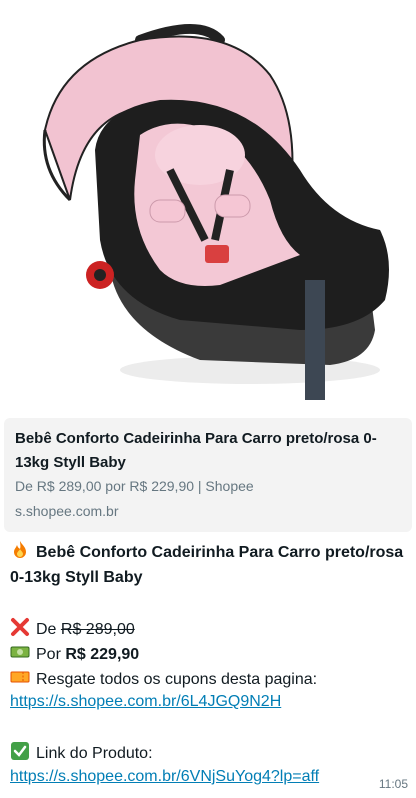 The image size is (416, 798). What do you see at coordinates (20, 680) in the screenshot?
I see `ticket-icon` at bounding box center [20, 680].